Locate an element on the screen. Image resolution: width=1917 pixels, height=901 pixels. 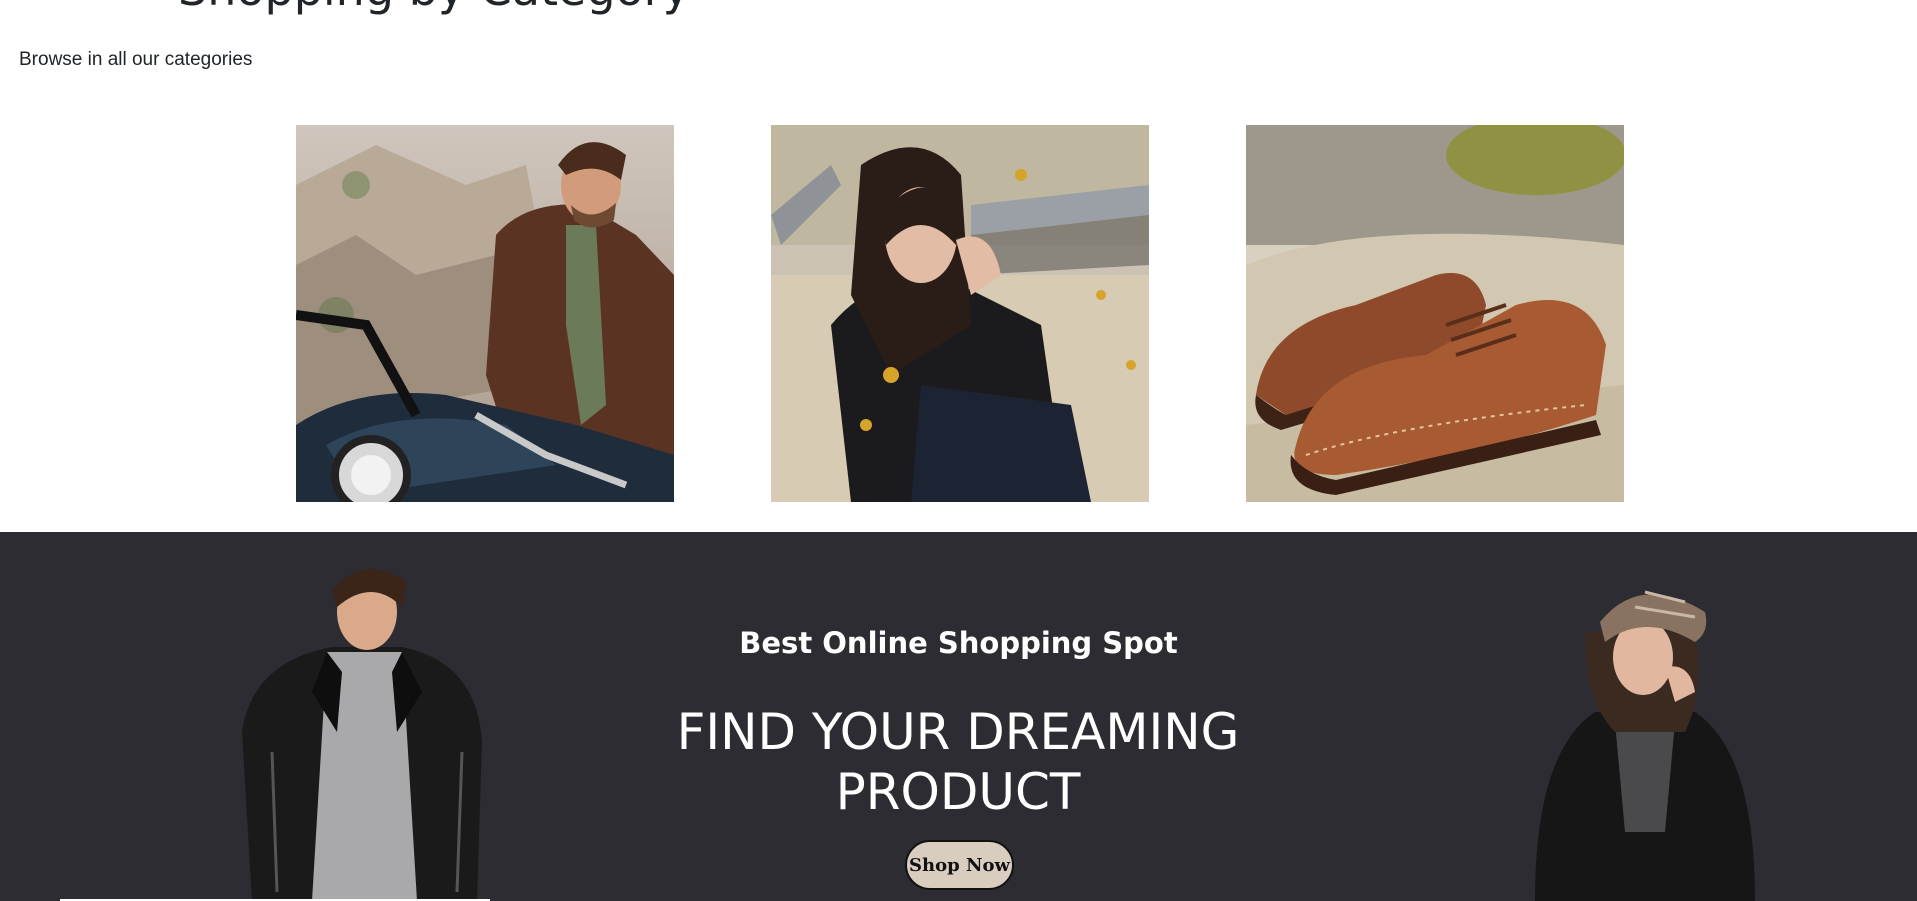
category-card-shoes is located at coordinates (1435, 313).